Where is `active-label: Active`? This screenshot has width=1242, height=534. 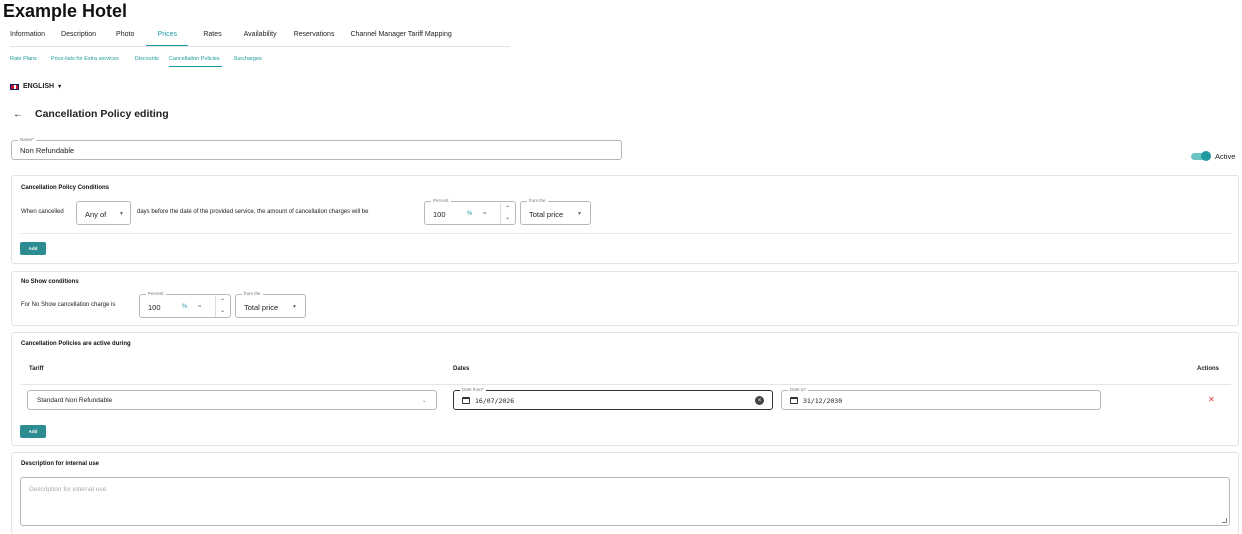 active-label: Active is located at coordinates (1225, 156).